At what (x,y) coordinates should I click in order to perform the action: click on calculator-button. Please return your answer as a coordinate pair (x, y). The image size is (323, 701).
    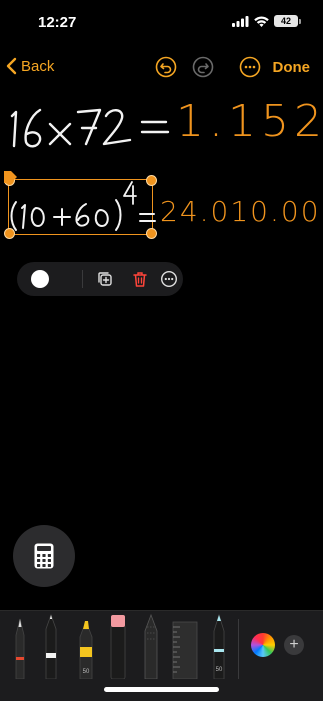
    Looking at the image, I should click on (44, 556).